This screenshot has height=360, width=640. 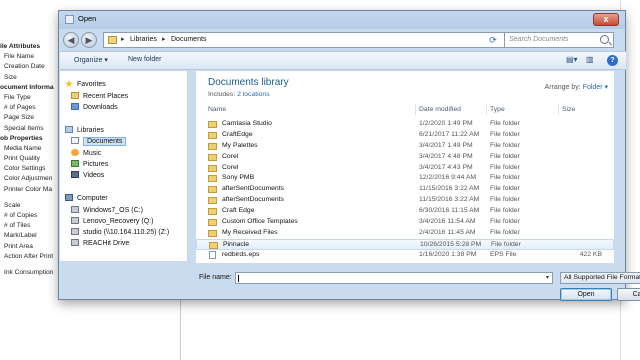 What do you see at coordinates (449, 189) in the screenshot?
I see `file-date-cell: 11/15/2016 3:22 AM` at bounding box center [449, 189].